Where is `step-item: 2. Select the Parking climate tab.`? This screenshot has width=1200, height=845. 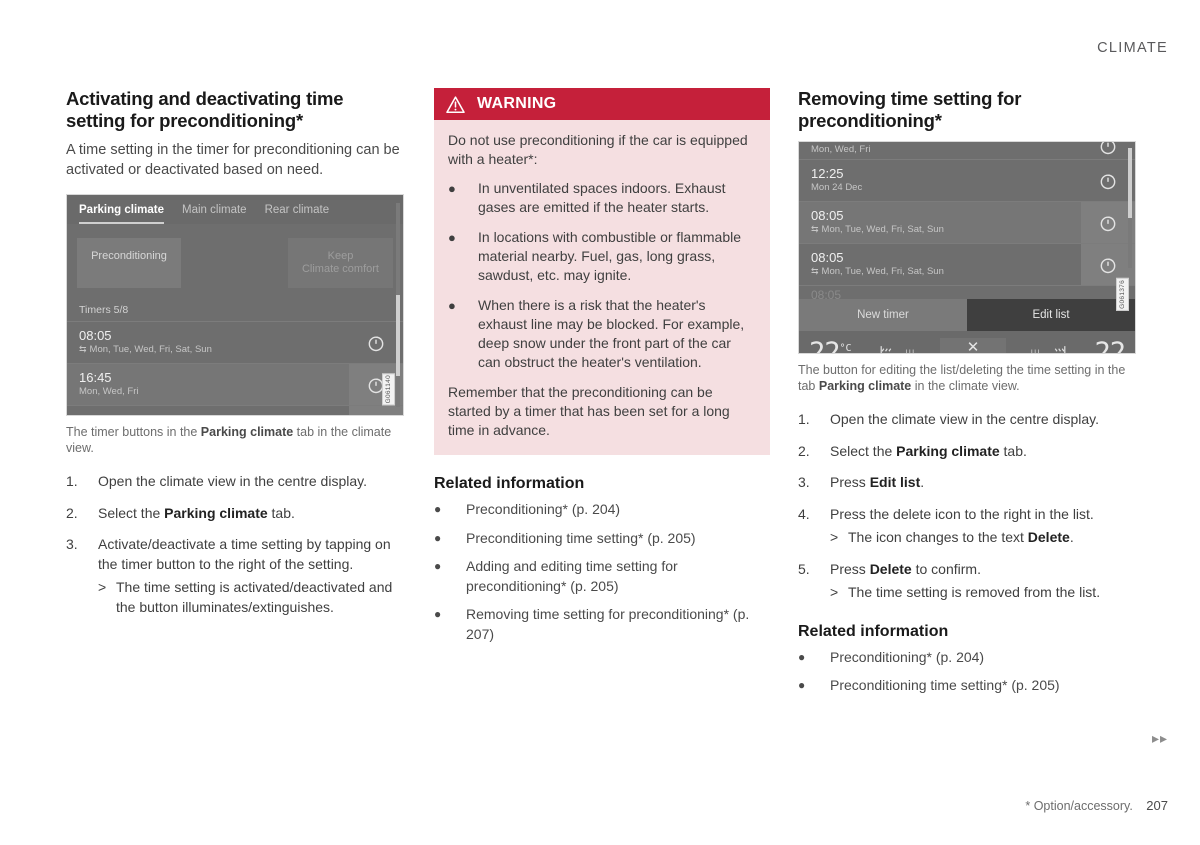
step-item: 2. Select the Parking climate tab. is located at coordinates (236, 514).